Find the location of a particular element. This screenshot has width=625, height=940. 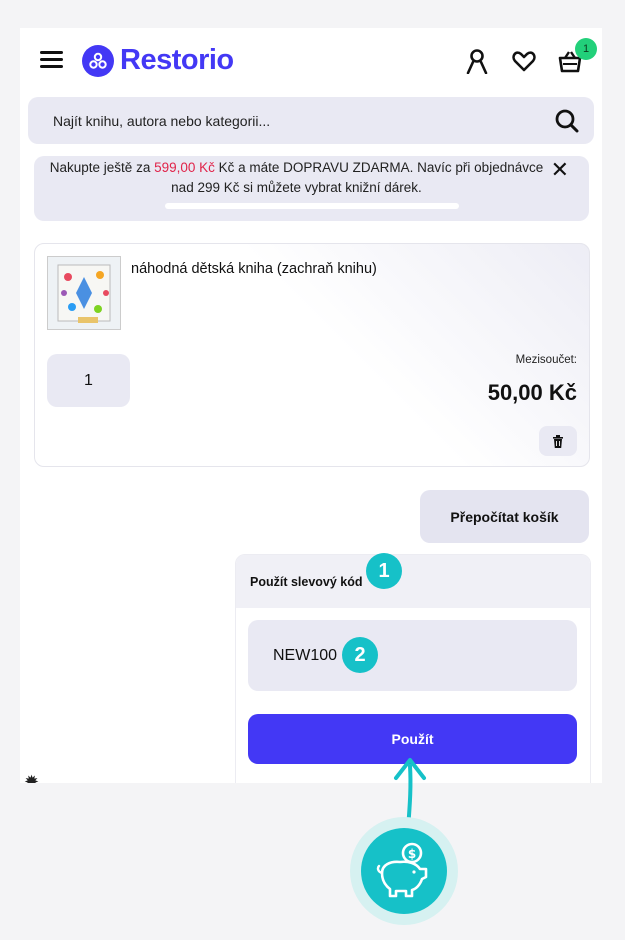

logo-icon is located at coordinates (98, 60).